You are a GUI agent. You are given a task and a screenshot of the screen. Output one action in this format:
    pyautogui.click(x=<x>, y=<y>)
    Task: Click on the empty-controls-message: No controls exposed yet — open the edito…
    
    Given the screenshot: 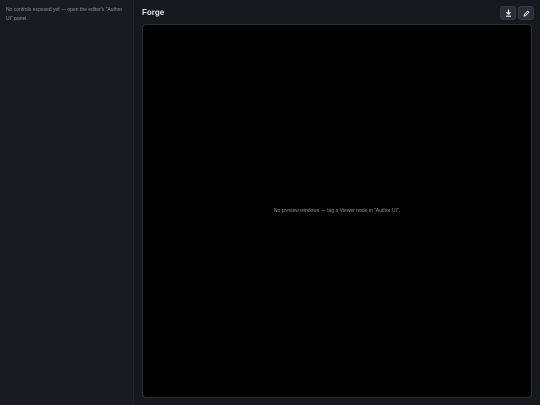 What is the action you would take?
    pyautogui.click(x=64, y=14)
    